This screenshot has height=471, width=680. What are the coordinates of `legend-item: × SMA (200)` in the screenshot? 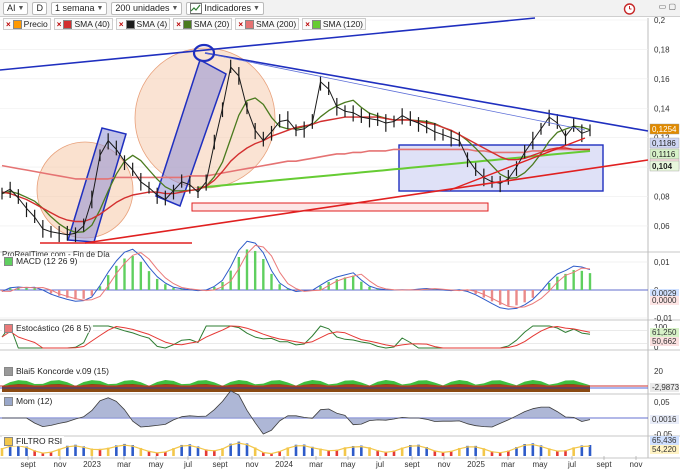 It's located at (267, 24).